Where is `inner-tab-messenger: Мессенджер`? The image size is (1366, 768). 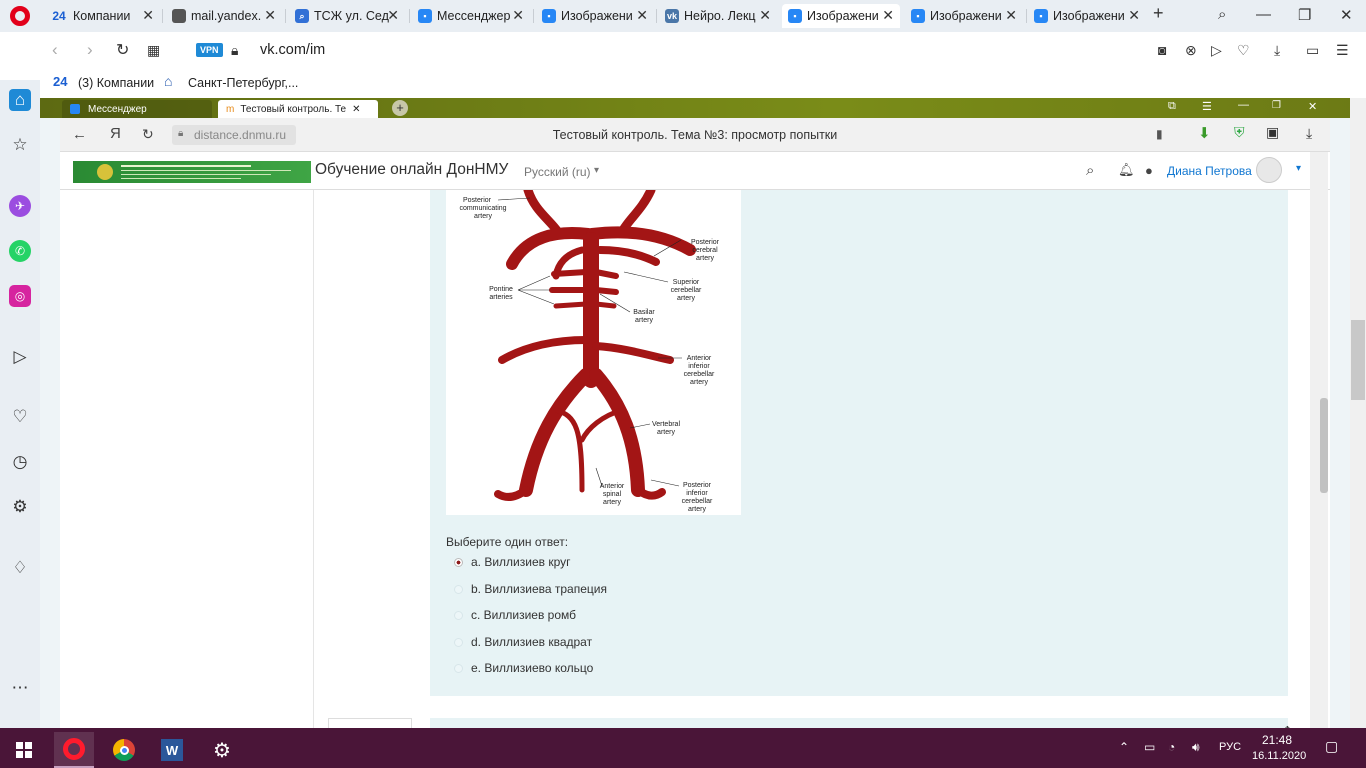 inner-tab-messenger: Мессенджер is located at coordinates (137, 109).